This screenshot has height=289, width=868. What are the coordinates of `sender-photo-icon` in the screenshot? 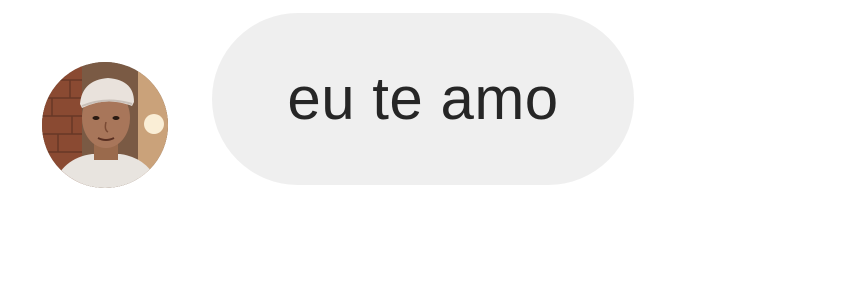 It's located at (105, 125).